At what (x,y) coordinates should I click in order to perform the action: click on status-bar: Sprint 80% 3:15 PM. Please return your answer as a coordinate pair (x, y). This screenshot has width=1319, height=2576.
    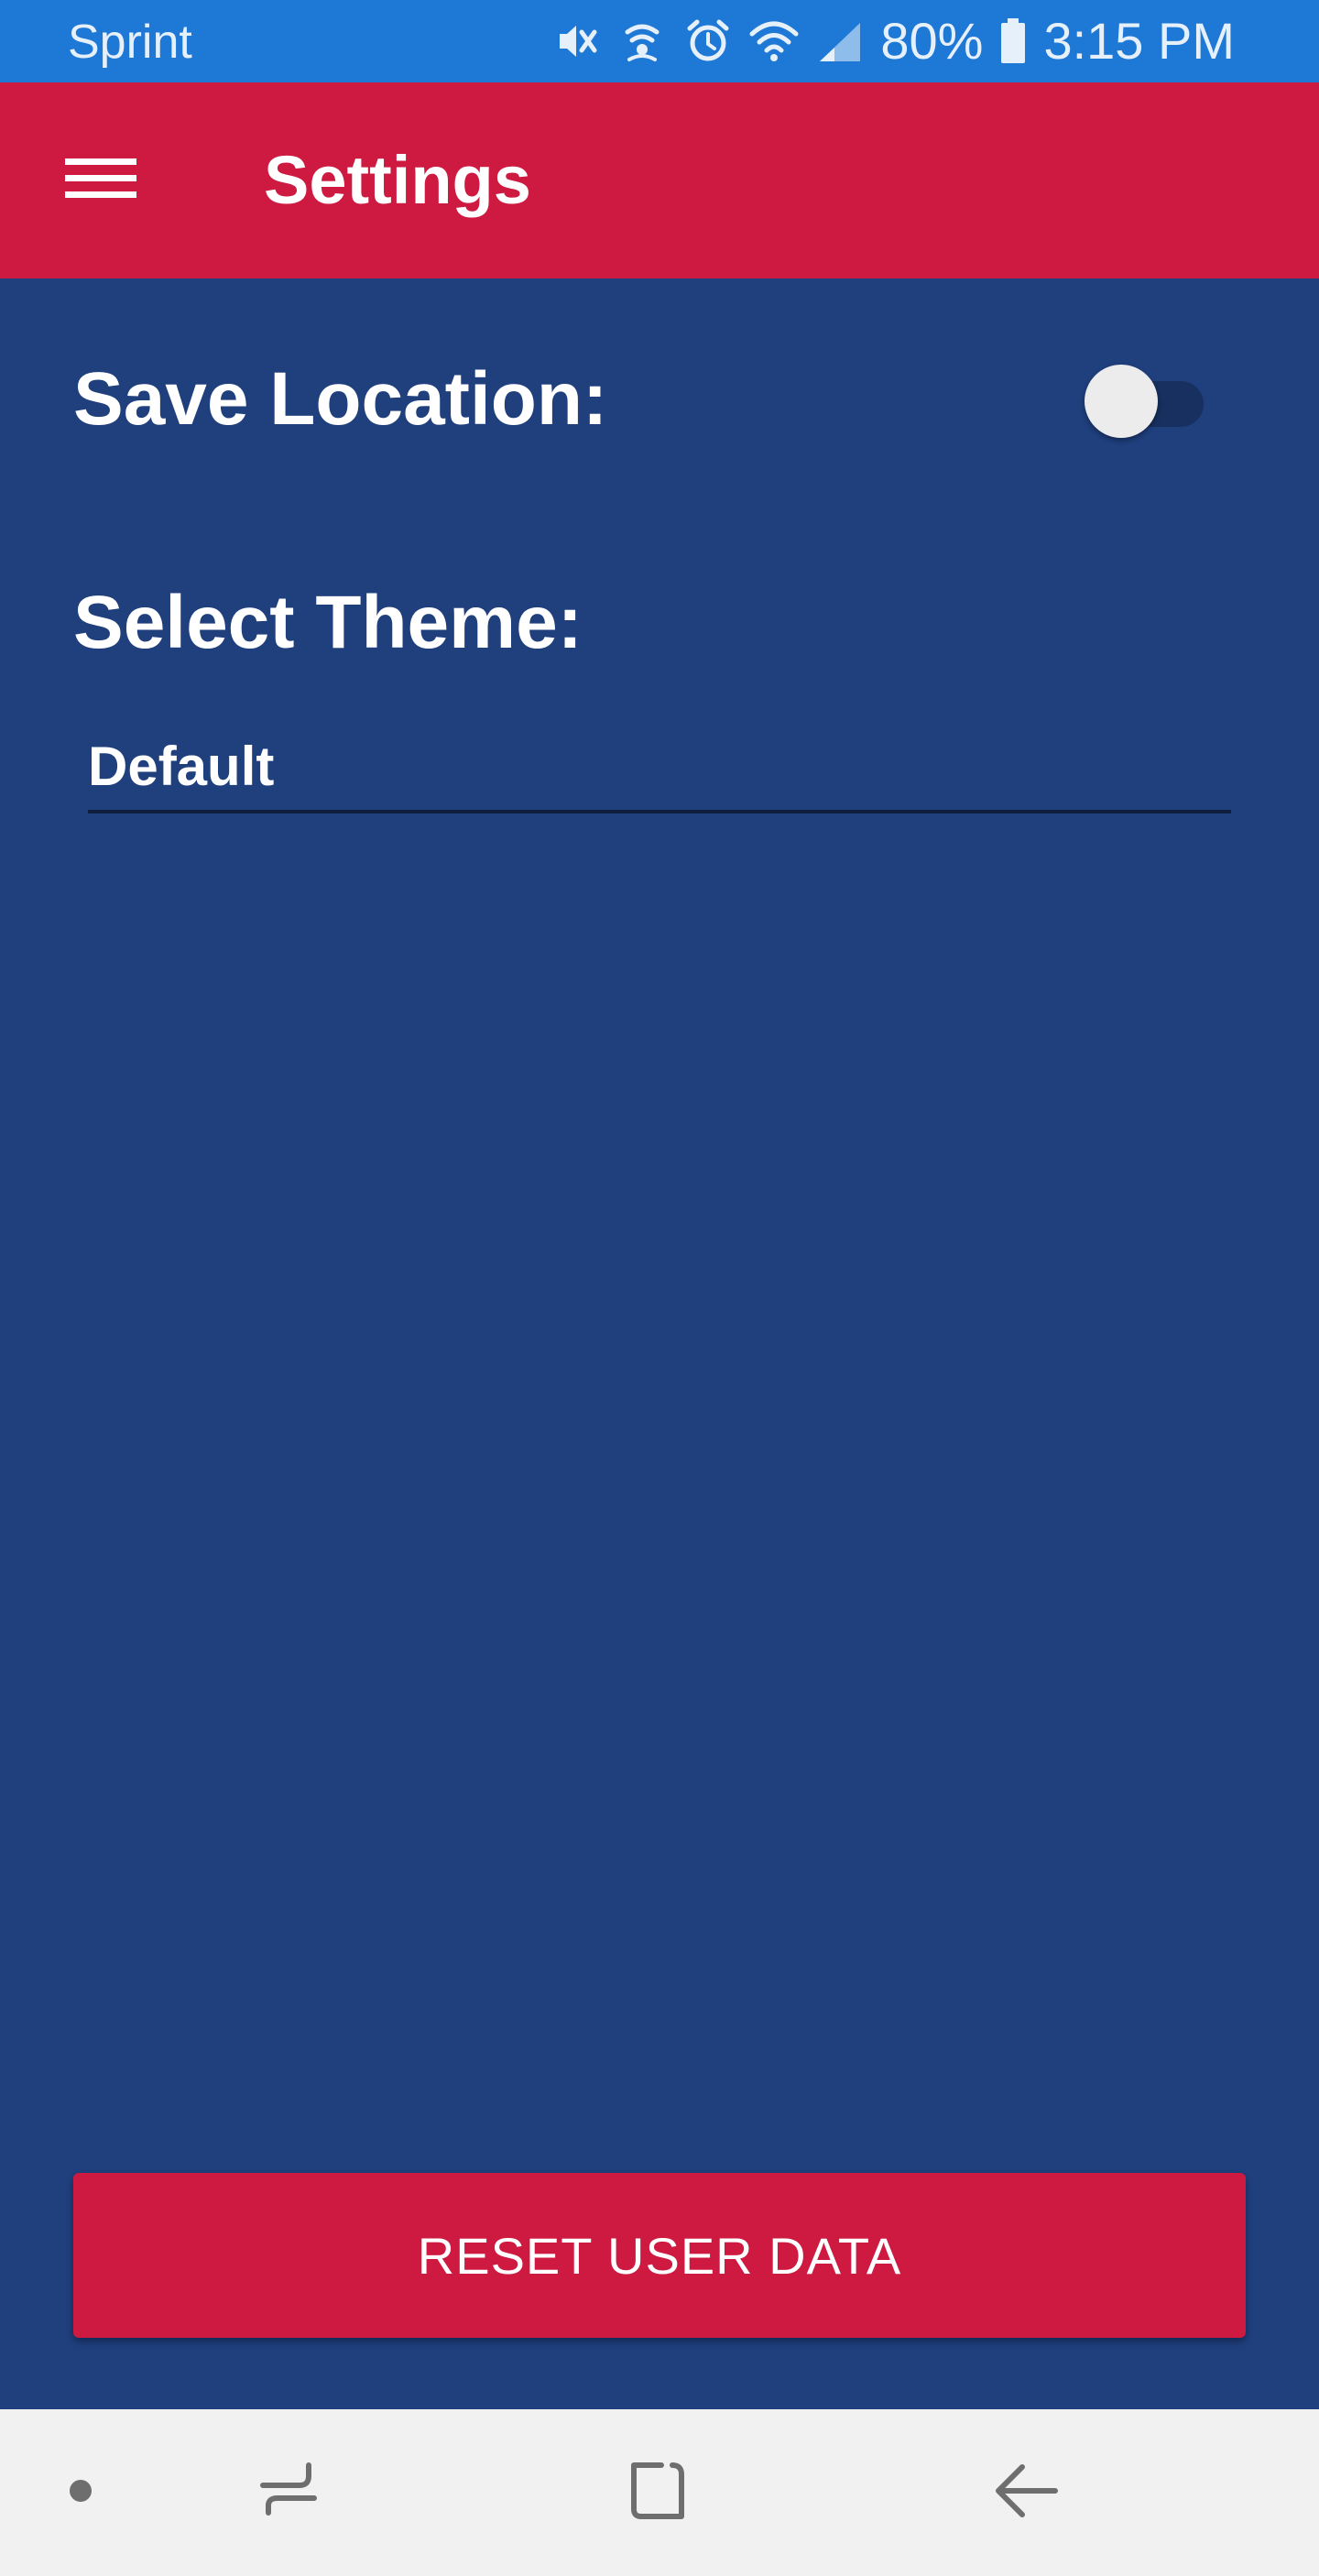
    Looking at the image, I should click on (659, 41).